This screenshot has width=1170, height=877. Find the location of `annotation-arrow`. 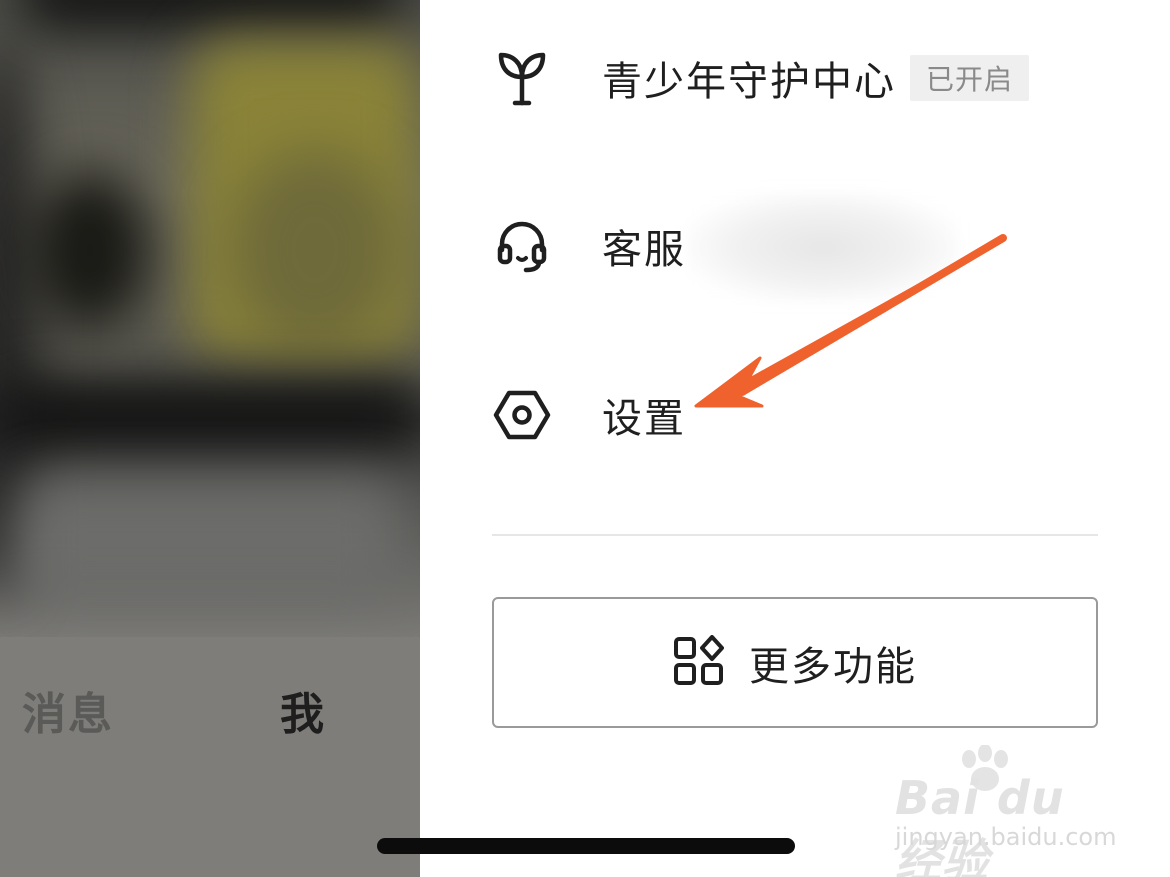

annotation-arrow is located at coordinates (850, 321).